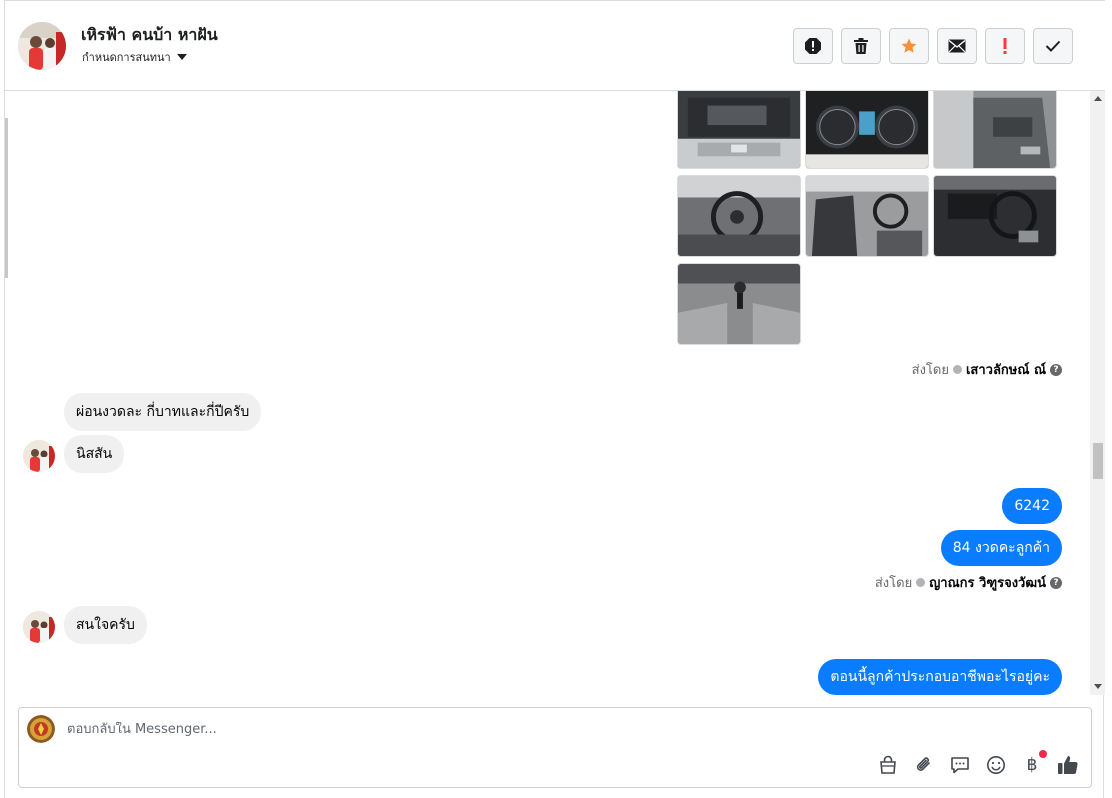  What do you see at coordinates (995, 216) in the screenshot?
I see `car-photo-console` at bounding box center [995, 216].